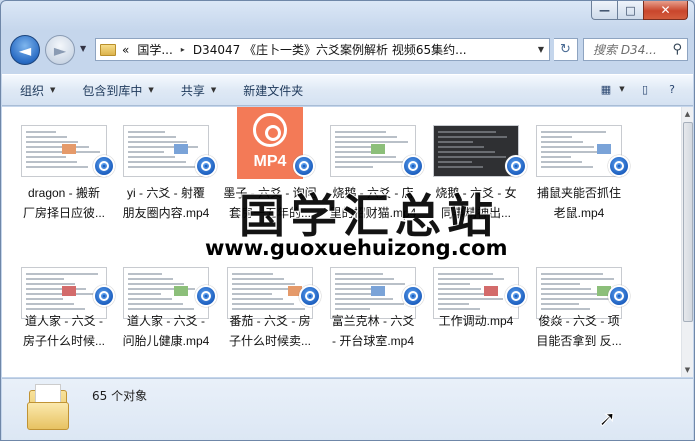  I want to click on details-pane: 65 个对象, so click(347, 409).